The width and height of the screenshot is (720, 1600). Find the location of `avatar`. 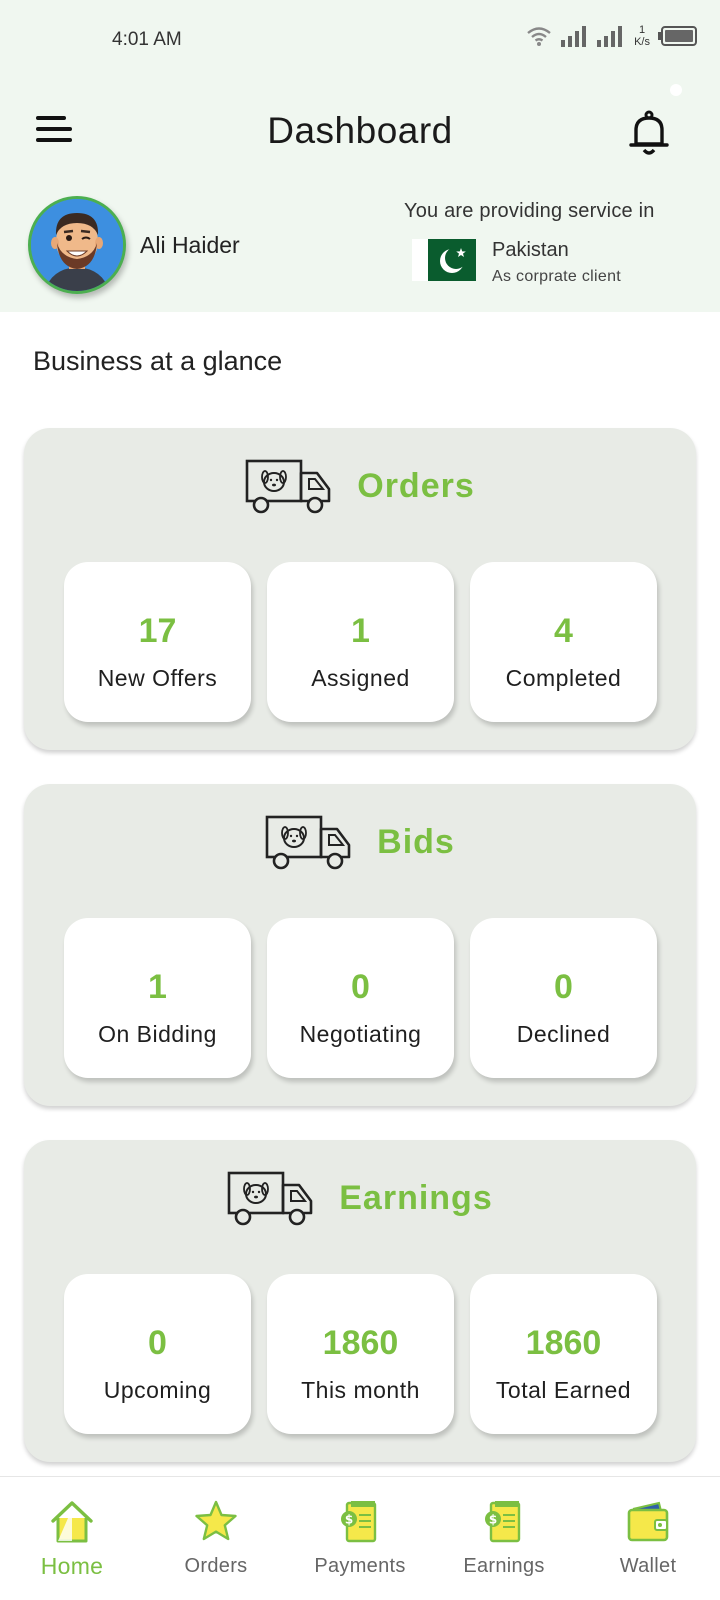

avatar is located at coordinates (77, 245).